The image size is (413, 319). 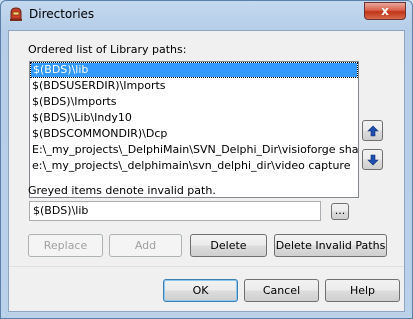 I want to click on title-bar: Directories x, so click(x=206, y=14).